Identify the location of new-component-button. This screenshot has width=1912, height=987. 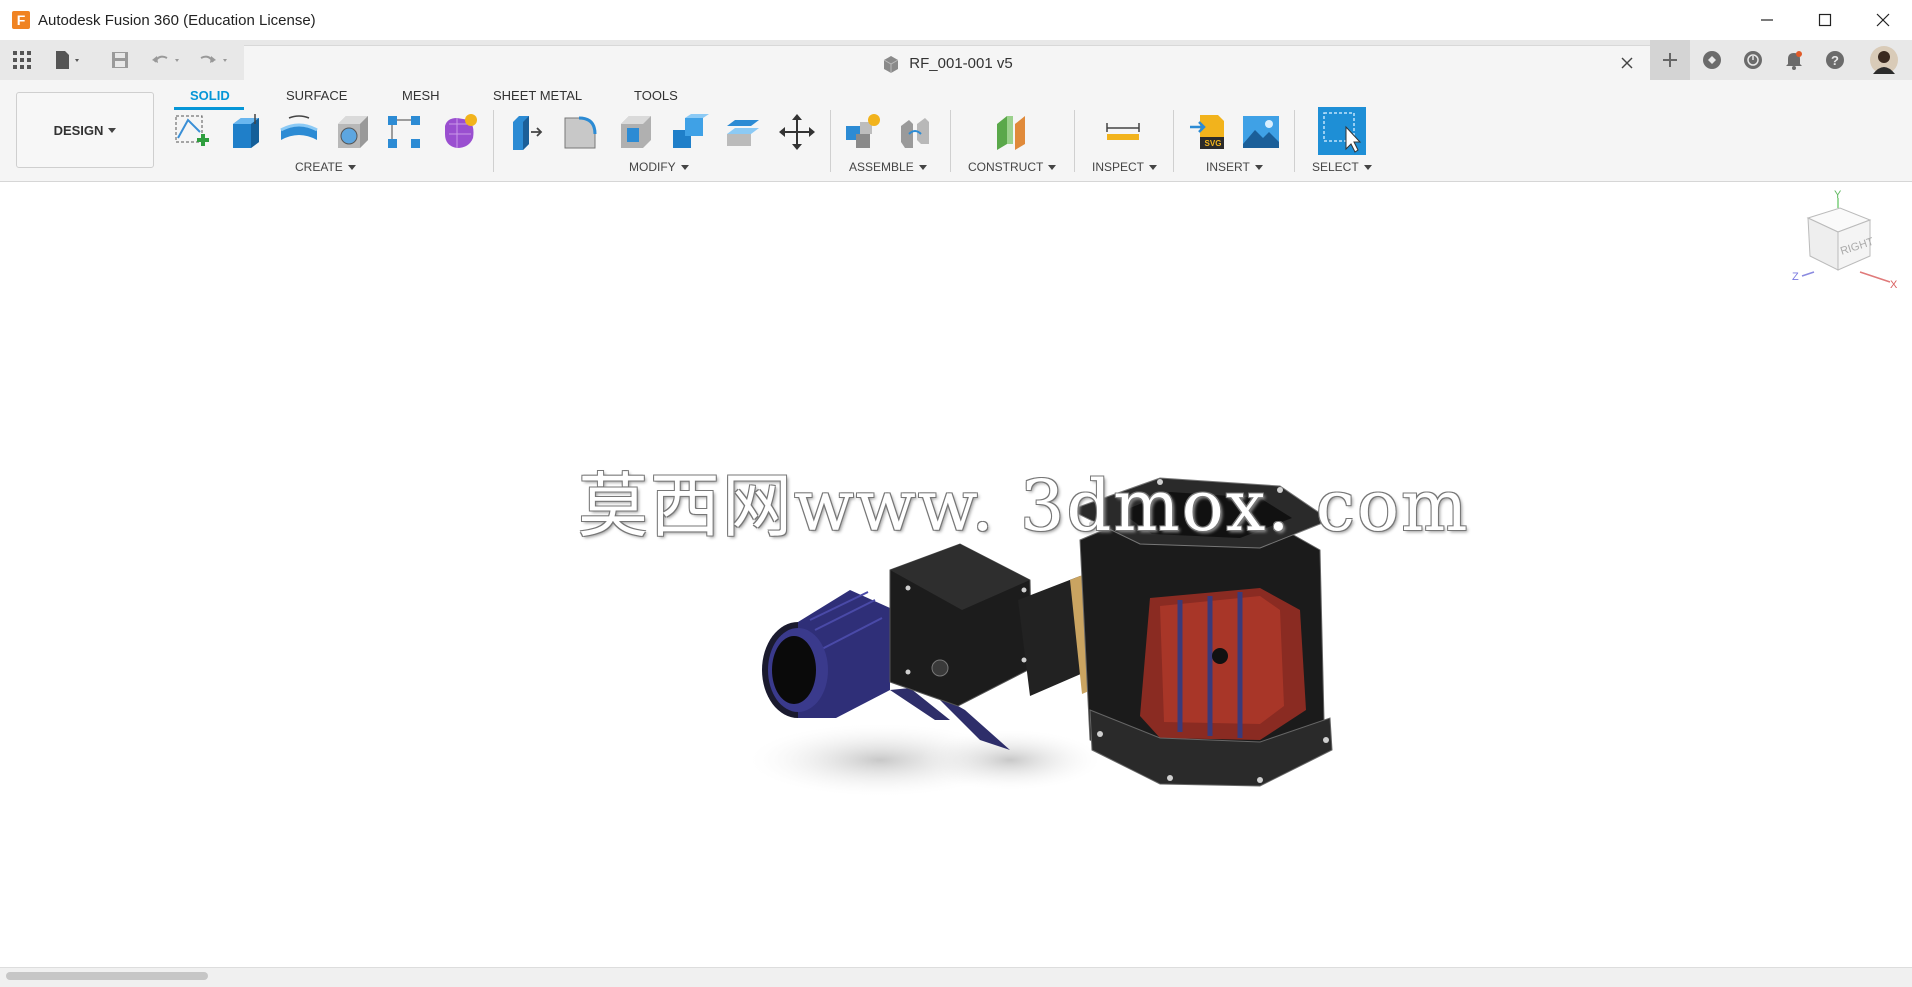
(862, 132).